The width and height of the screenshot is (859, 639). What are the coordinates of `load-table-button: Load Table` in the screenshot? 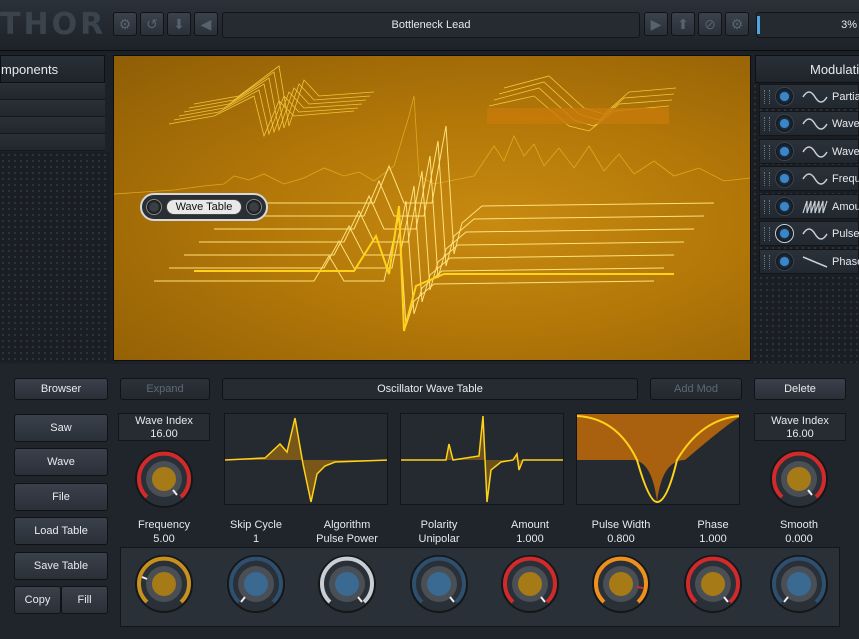 It's located at (61, 531).